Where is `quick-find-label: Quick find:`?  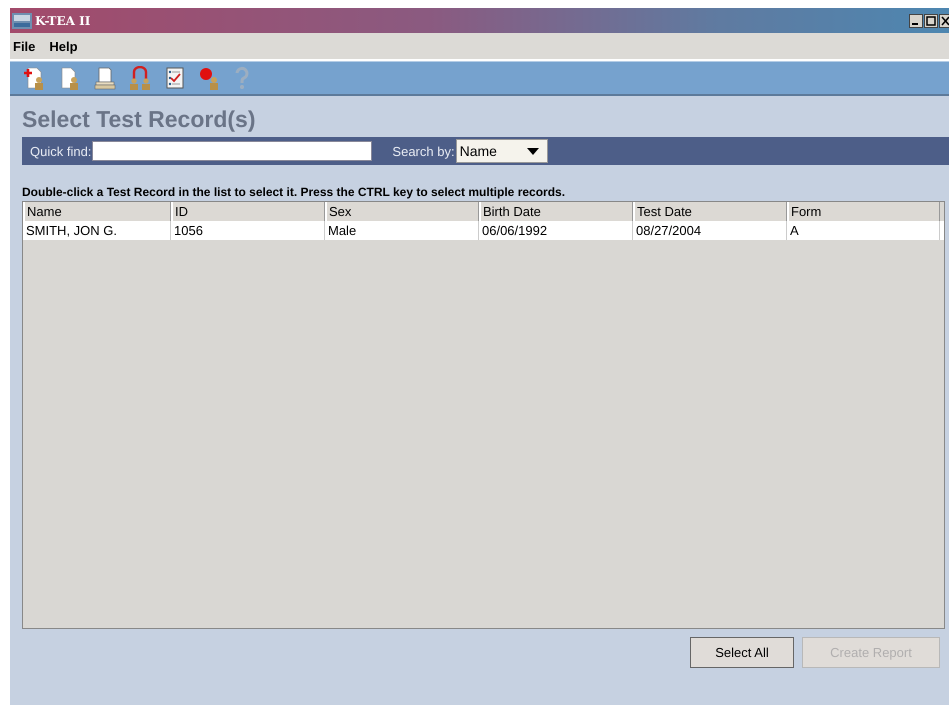
quick-find-label: Quick find: is located at coordinates (61, 151).